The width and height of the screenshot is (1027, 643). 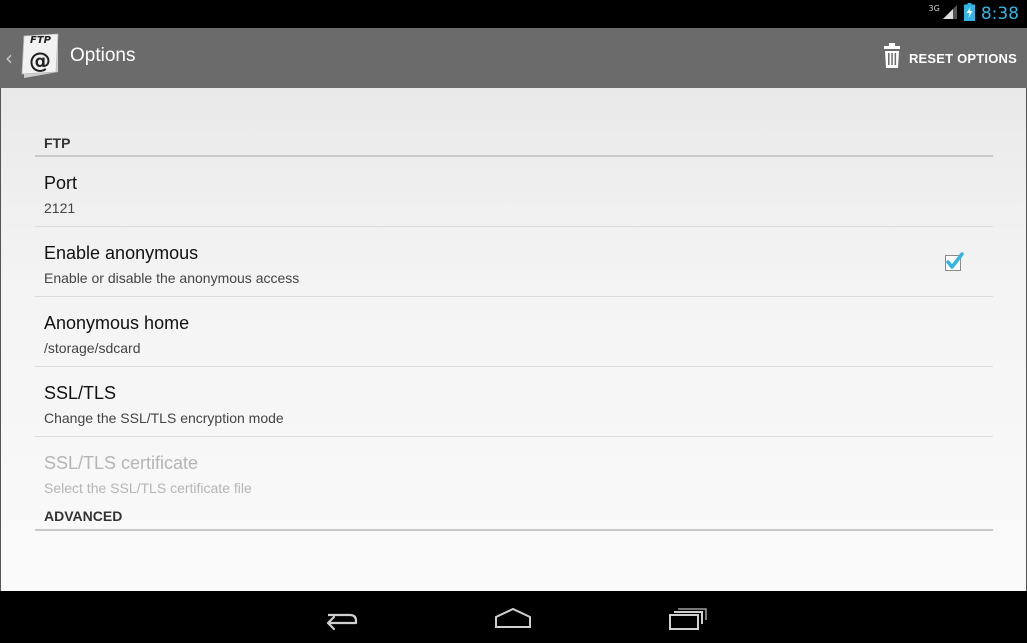 I want to click on pref-ssl-certificate-summary: Select the SSL/TLS certificate file, so click(x=148, y=488).